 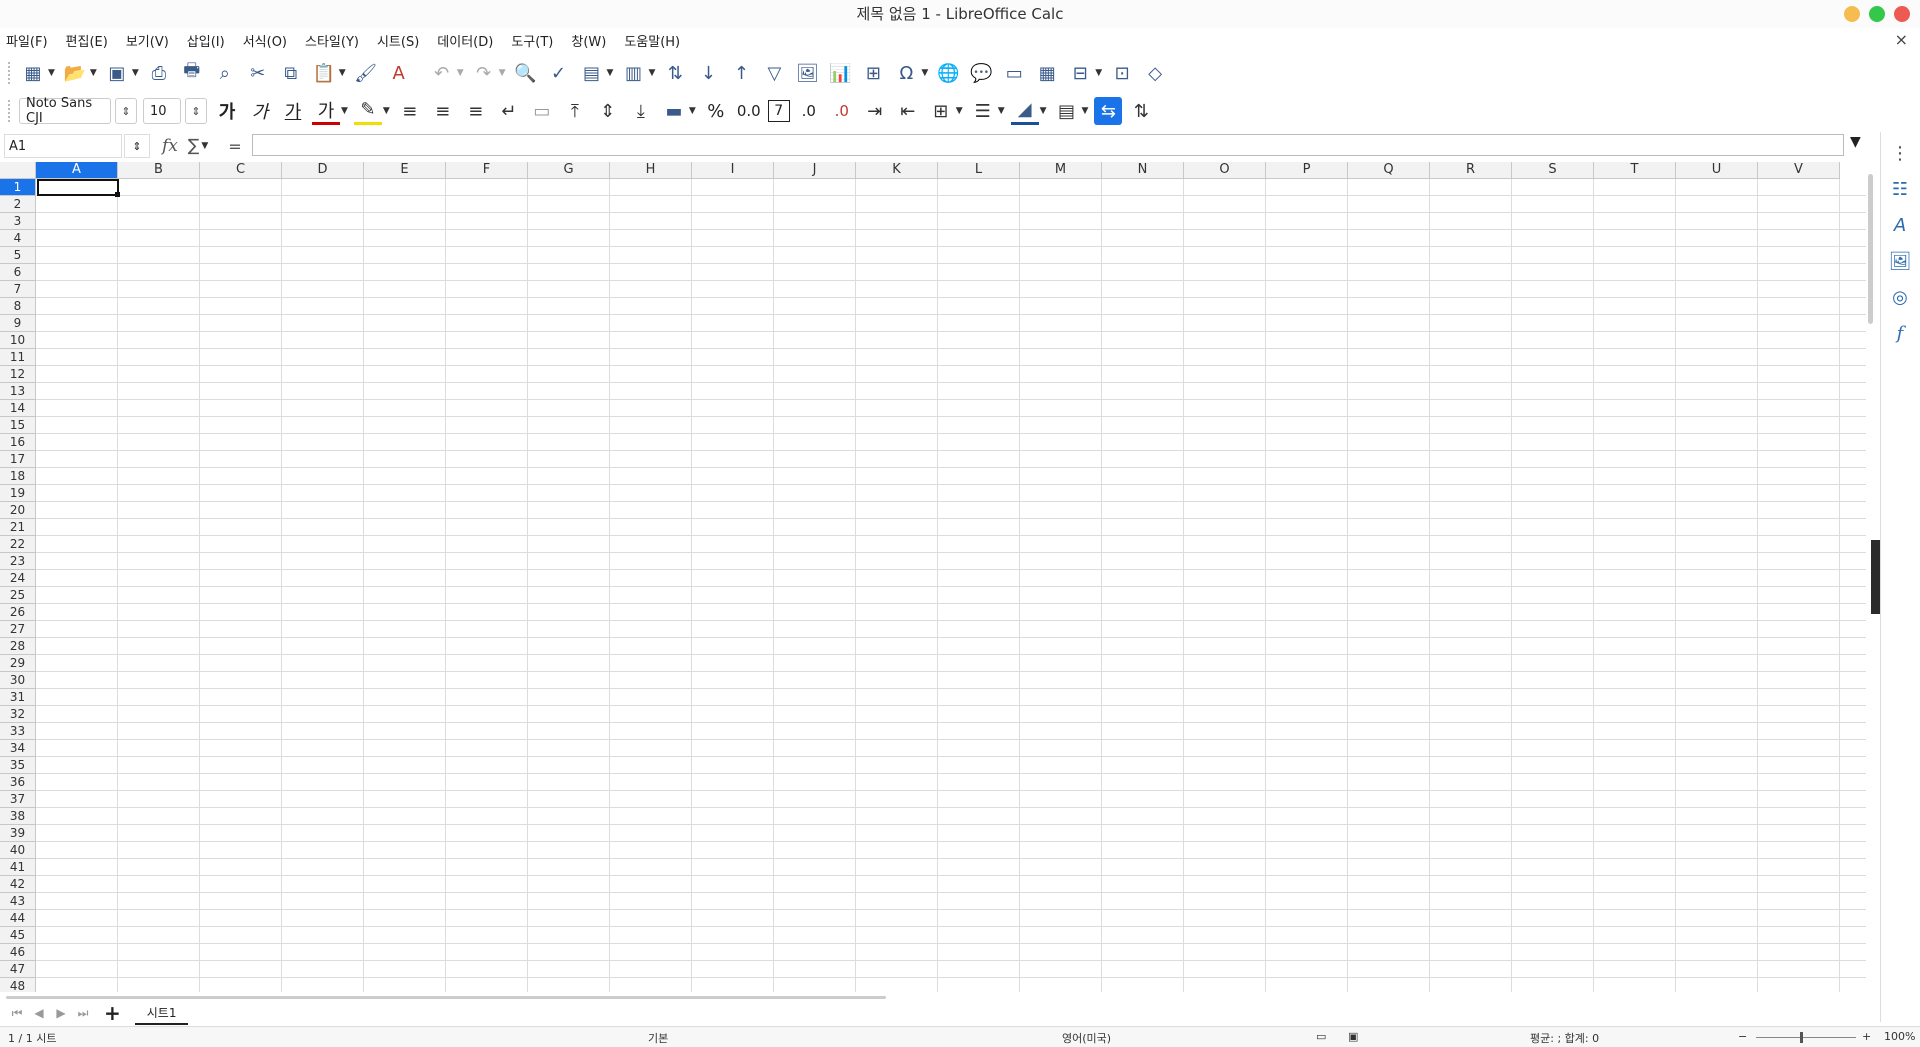 What do you see at coordinates (83, 1013) in the screenshot?
I see `last-sheet-icon: ⏭` at bounding box center [83, 1013].